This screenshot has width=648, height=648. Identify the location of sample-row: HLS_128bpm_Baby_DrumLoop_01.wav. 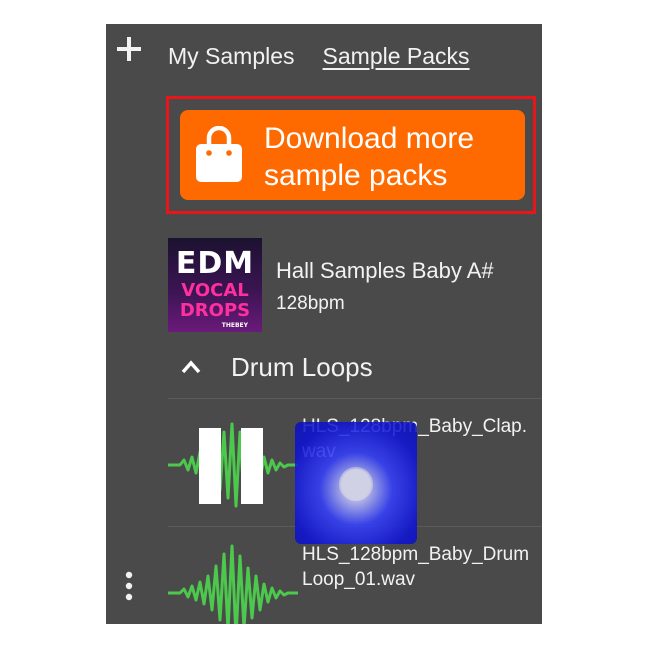
(355, 577).